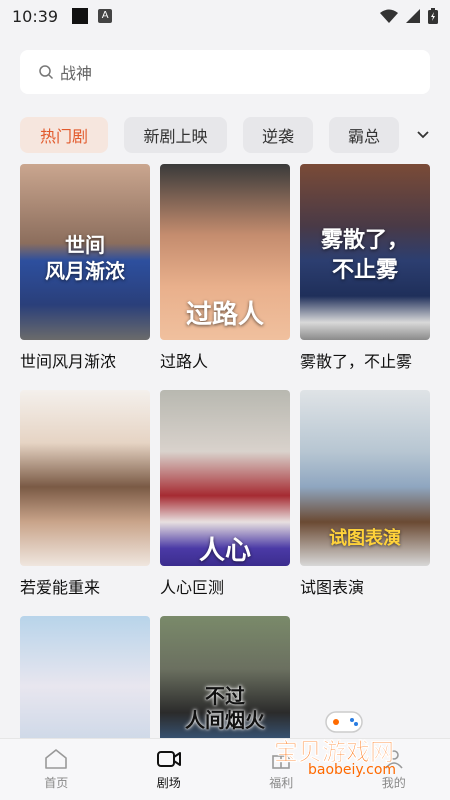 The height and width of the screenshot is (800, 450). I want to click on drama-card: 世间 风月渐浓 世间风月渐浓, so click(85, 268).